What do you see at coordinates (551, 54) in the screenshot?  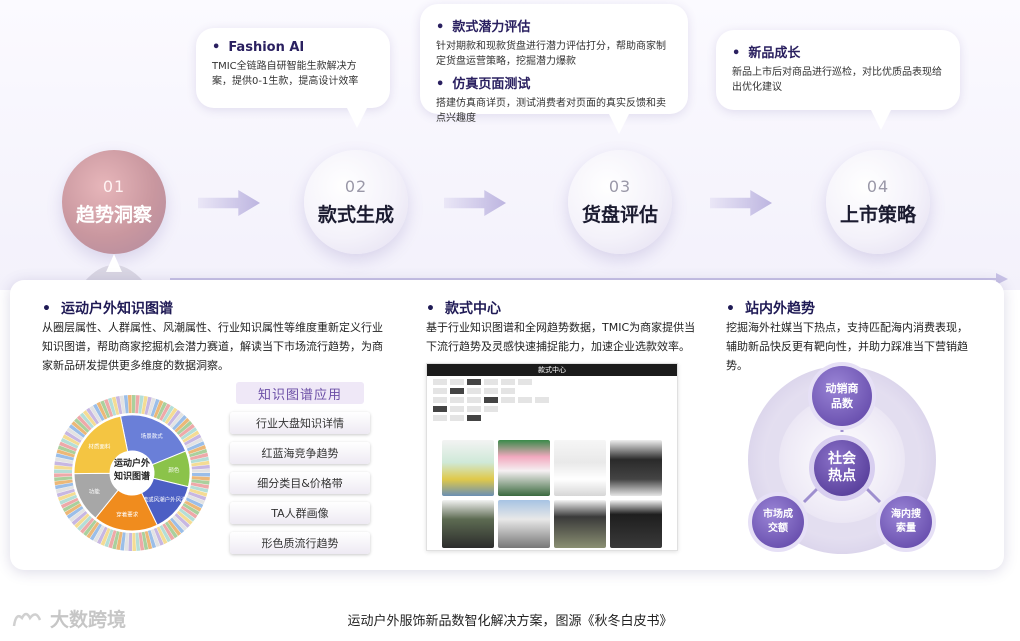 I see `bubble-text: 针对期款和现款货盘进行潜力评估打分，帮助商家制定货盘运营策略，挖掘潜力爆款` at bounding box center [551, 54].